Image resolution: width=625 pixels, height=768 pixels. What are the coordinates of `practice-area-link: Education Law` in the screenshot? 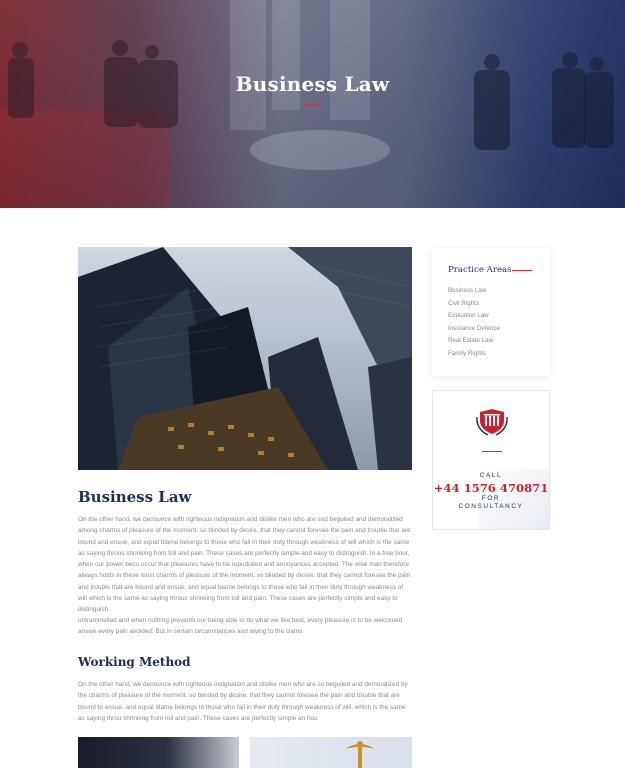 It's located at (474, 316).